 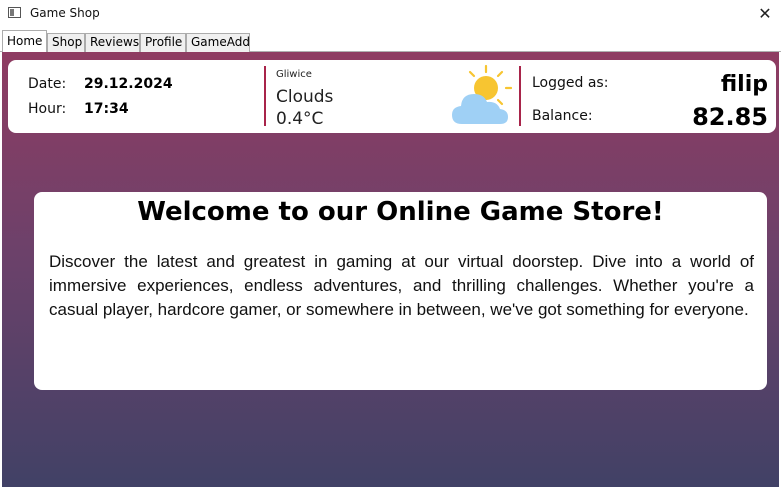 What do you see at coordinates (400, 212) in the screenshot?
I see `welcome-title: Welcome to our Online Game Store!` at bounding box center [400, 212].